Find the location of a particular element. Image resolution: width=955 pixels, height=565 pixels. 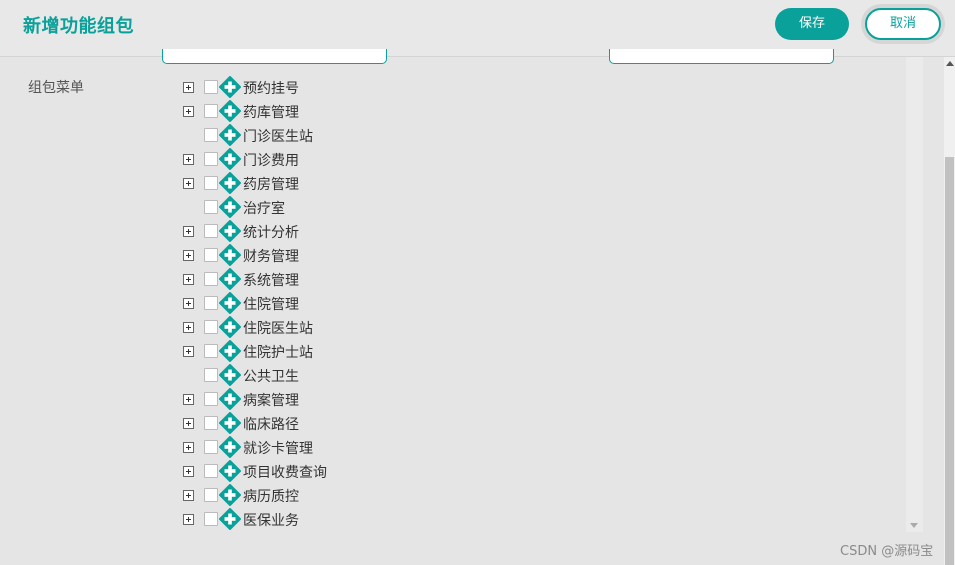

tree-item-label: 病历质控 is located at coordinates (271, 497).